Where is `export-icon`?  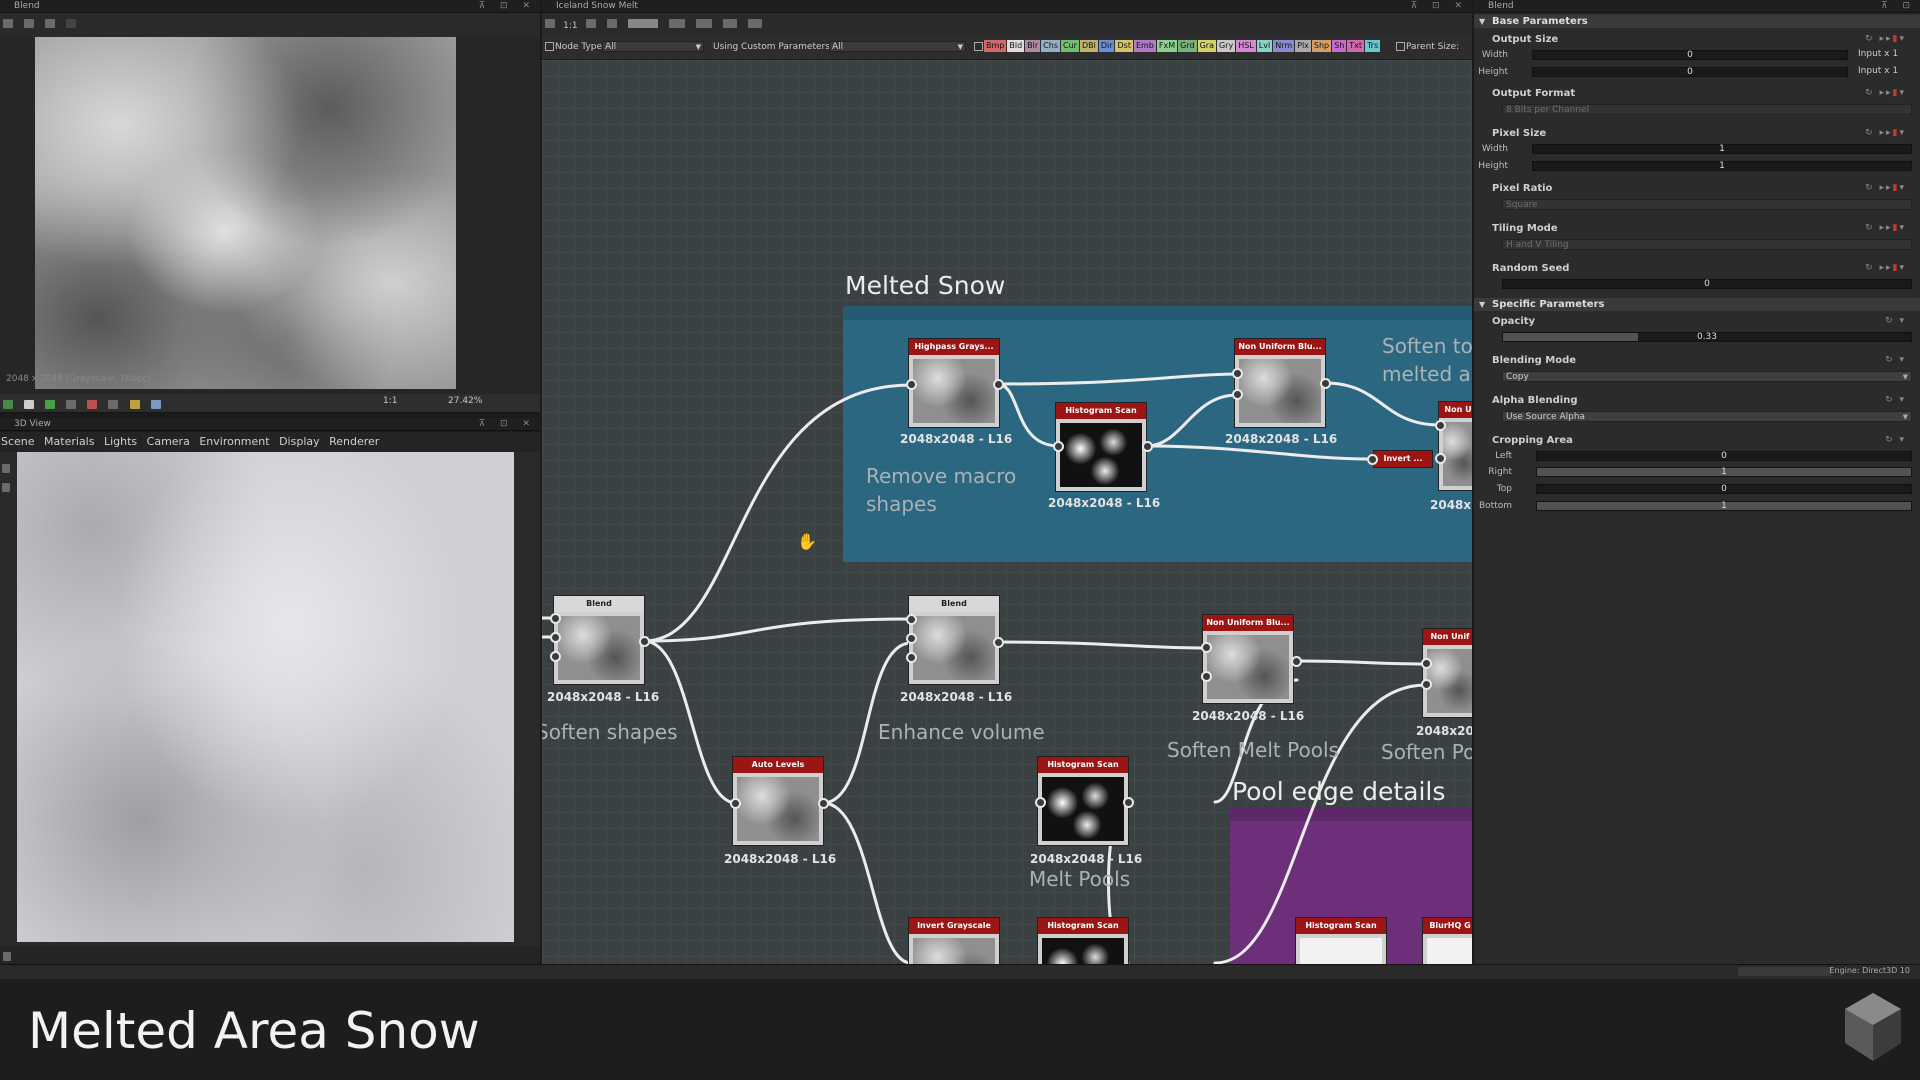
export-icon is located at coordinates (50, 23).